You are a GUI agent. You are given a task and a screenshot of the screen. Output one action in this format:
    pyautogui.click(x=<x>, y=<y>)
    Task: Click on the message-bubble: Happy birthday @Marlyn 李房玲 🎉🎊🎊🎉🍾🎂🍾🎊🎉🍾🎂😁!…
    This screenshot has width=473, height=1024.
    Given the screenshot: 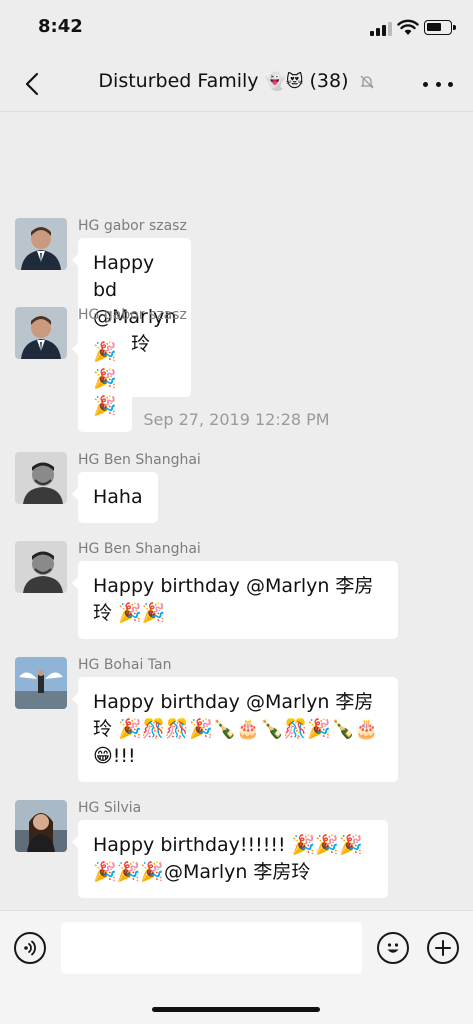 What is the action you would take?
    pyautogui.click(x=235, y=729)
    